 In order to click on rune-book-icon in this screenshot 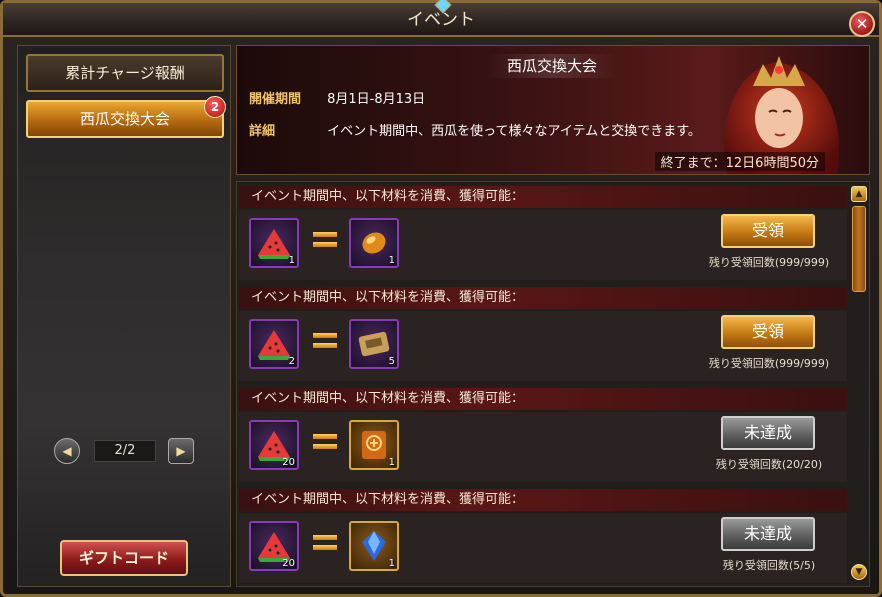, I will do `click(374, 445)`.